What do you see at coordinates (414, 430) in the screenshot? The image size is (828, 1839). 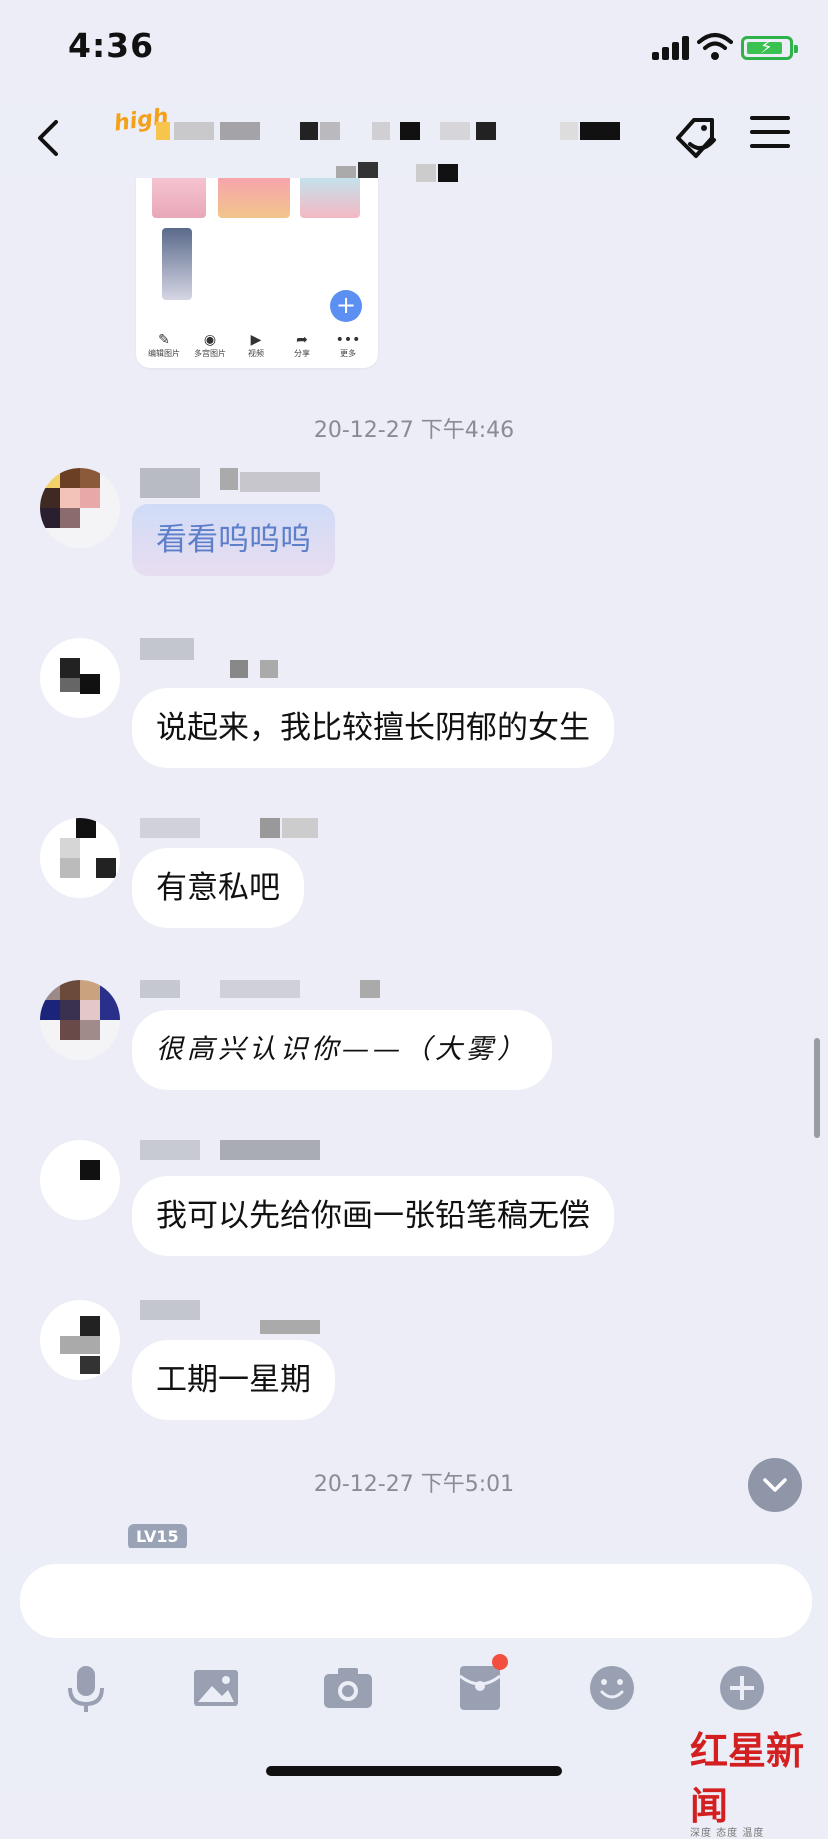 I see `message-timestamp: 20-12-27 下午4:46` at bounding box center [414, 430].